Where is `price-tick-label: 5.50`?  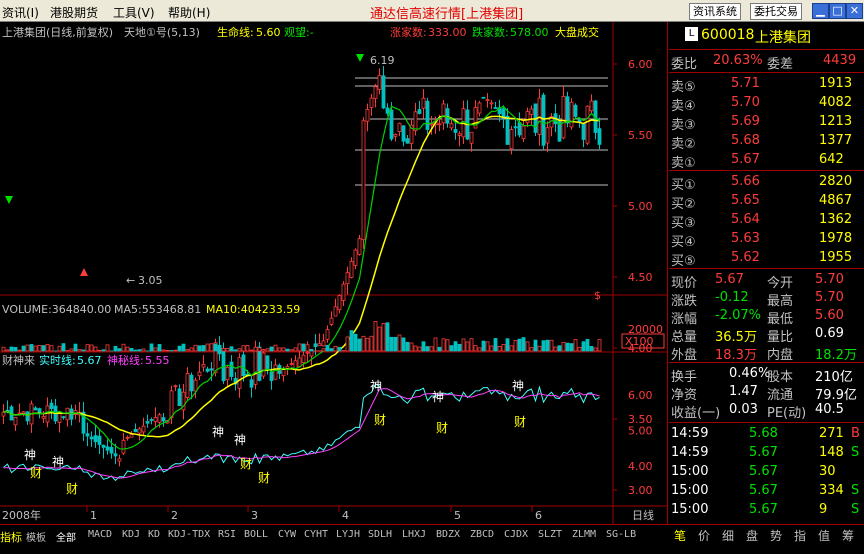 price-tick-label: 5.50 is located at coordinates (640, 135).